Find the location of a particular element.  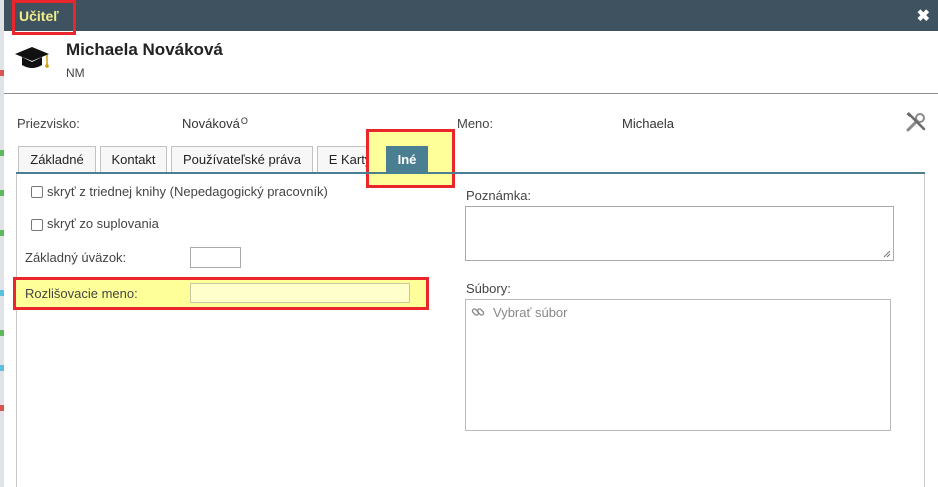

hide-substitution-label: skryť zo suplovania is located at coordinates (103, 223).